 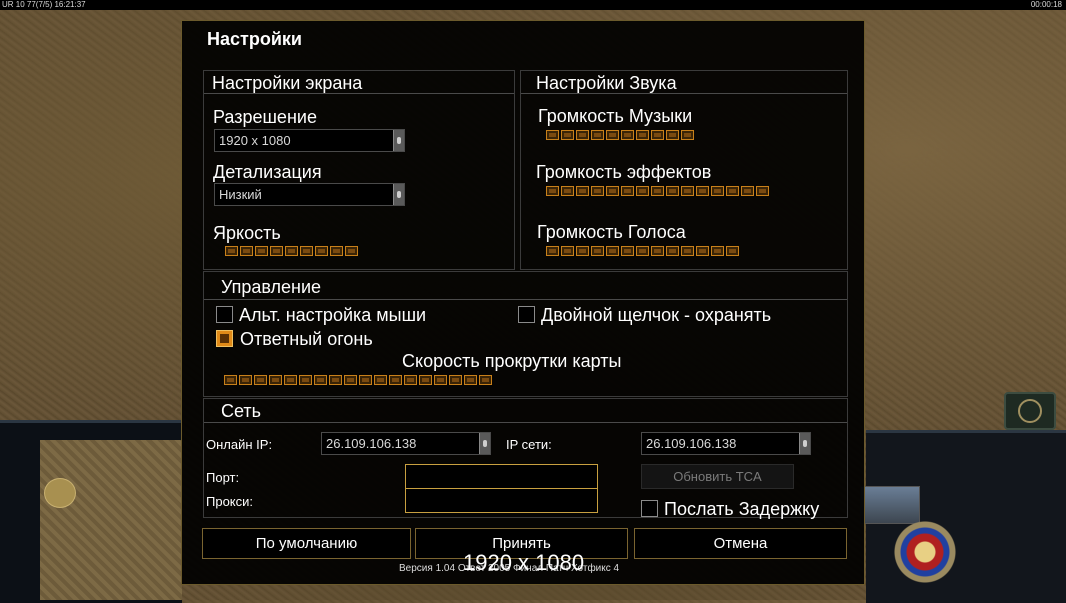 I want to click on online-ip-label: Онлайн IP:, so click(x=239, y=444).